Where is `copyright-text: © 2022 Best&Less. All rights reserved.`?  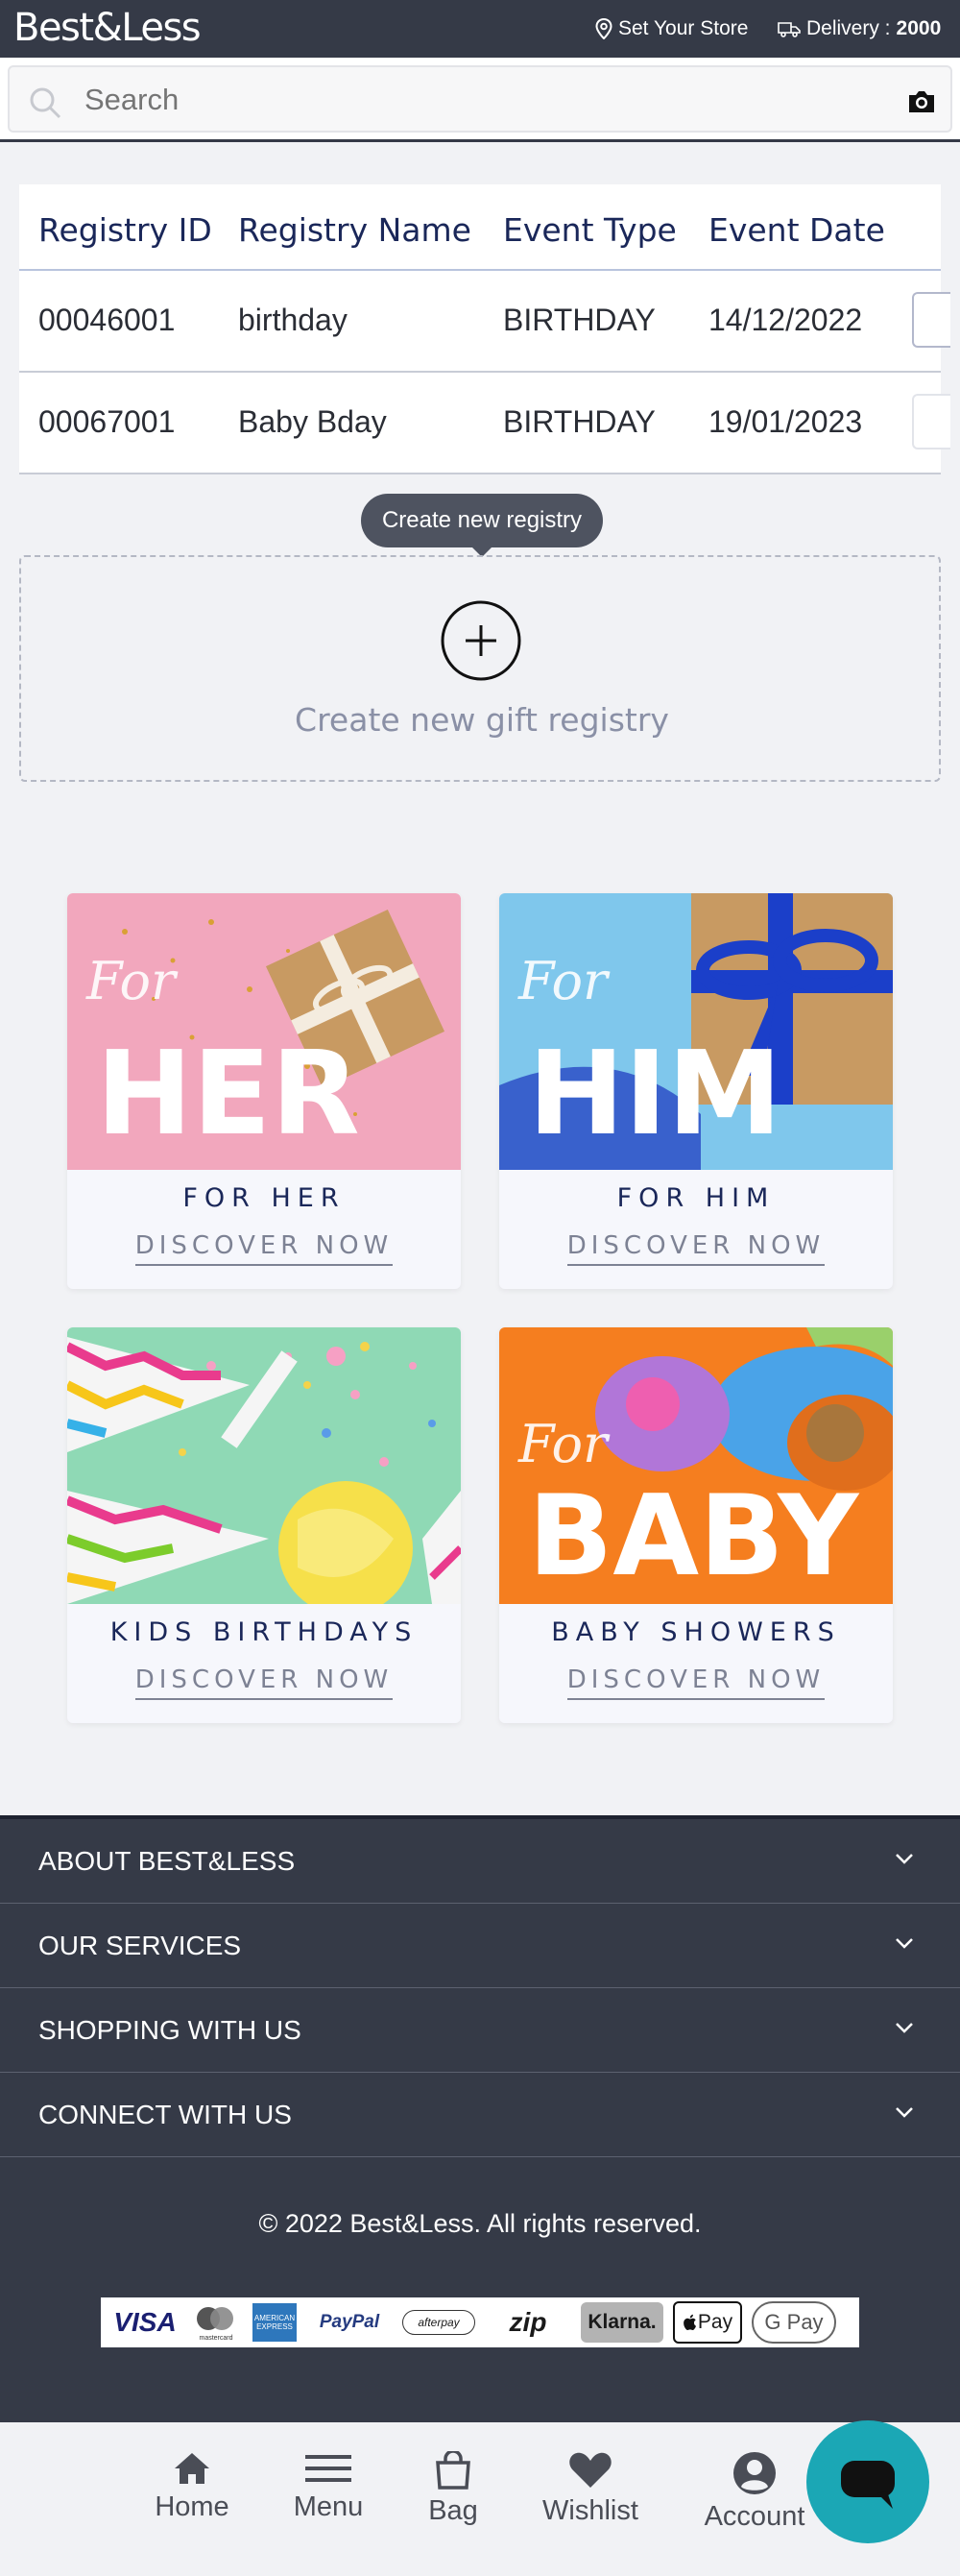
copyright-text: © 2022 Best&Less. All rights reserved. is located at coordinates (480, 2223).